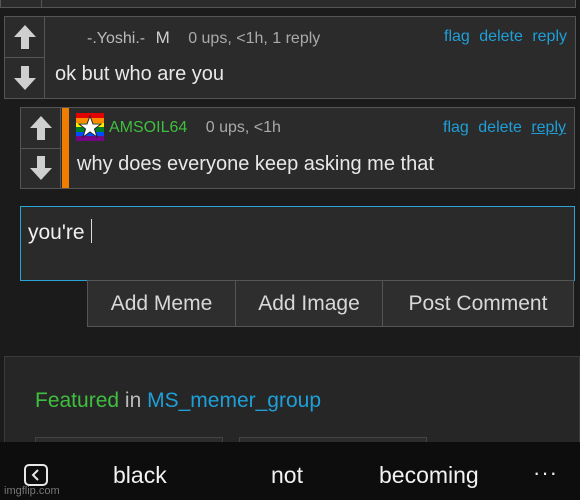 This screenshot has width=580, height=500. What do you see at coordinates (287, 475) in the screenshot?
I see `suggestion-word: not` at bounding box center [287, 475].